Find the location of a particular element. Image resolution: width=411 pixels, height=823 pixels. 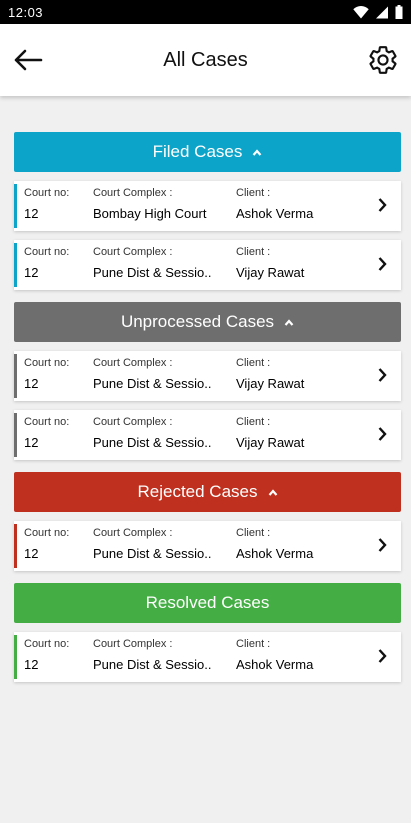

section-header-resolved-cases: Resolved Cases is located at coordinates (207, 603).